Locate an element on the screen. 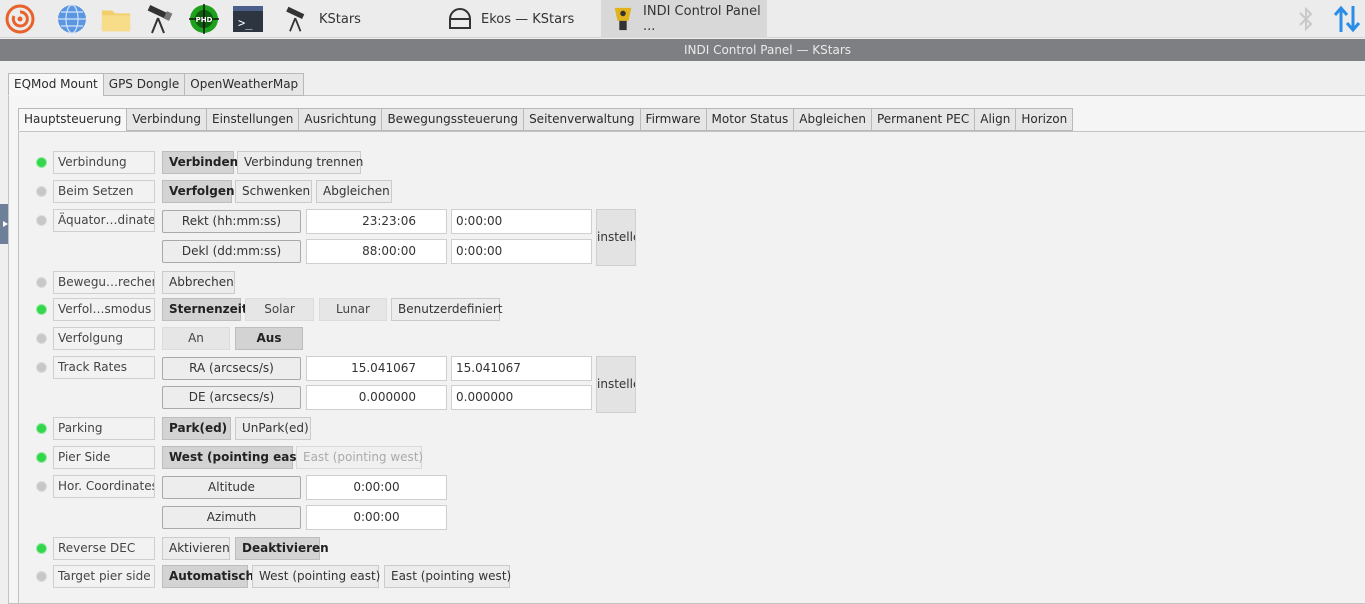 Image resolution: width=1365 pixels, height=604 pixels. tab-abgleichen: Abgleichen is located at coordinates (832, 119).